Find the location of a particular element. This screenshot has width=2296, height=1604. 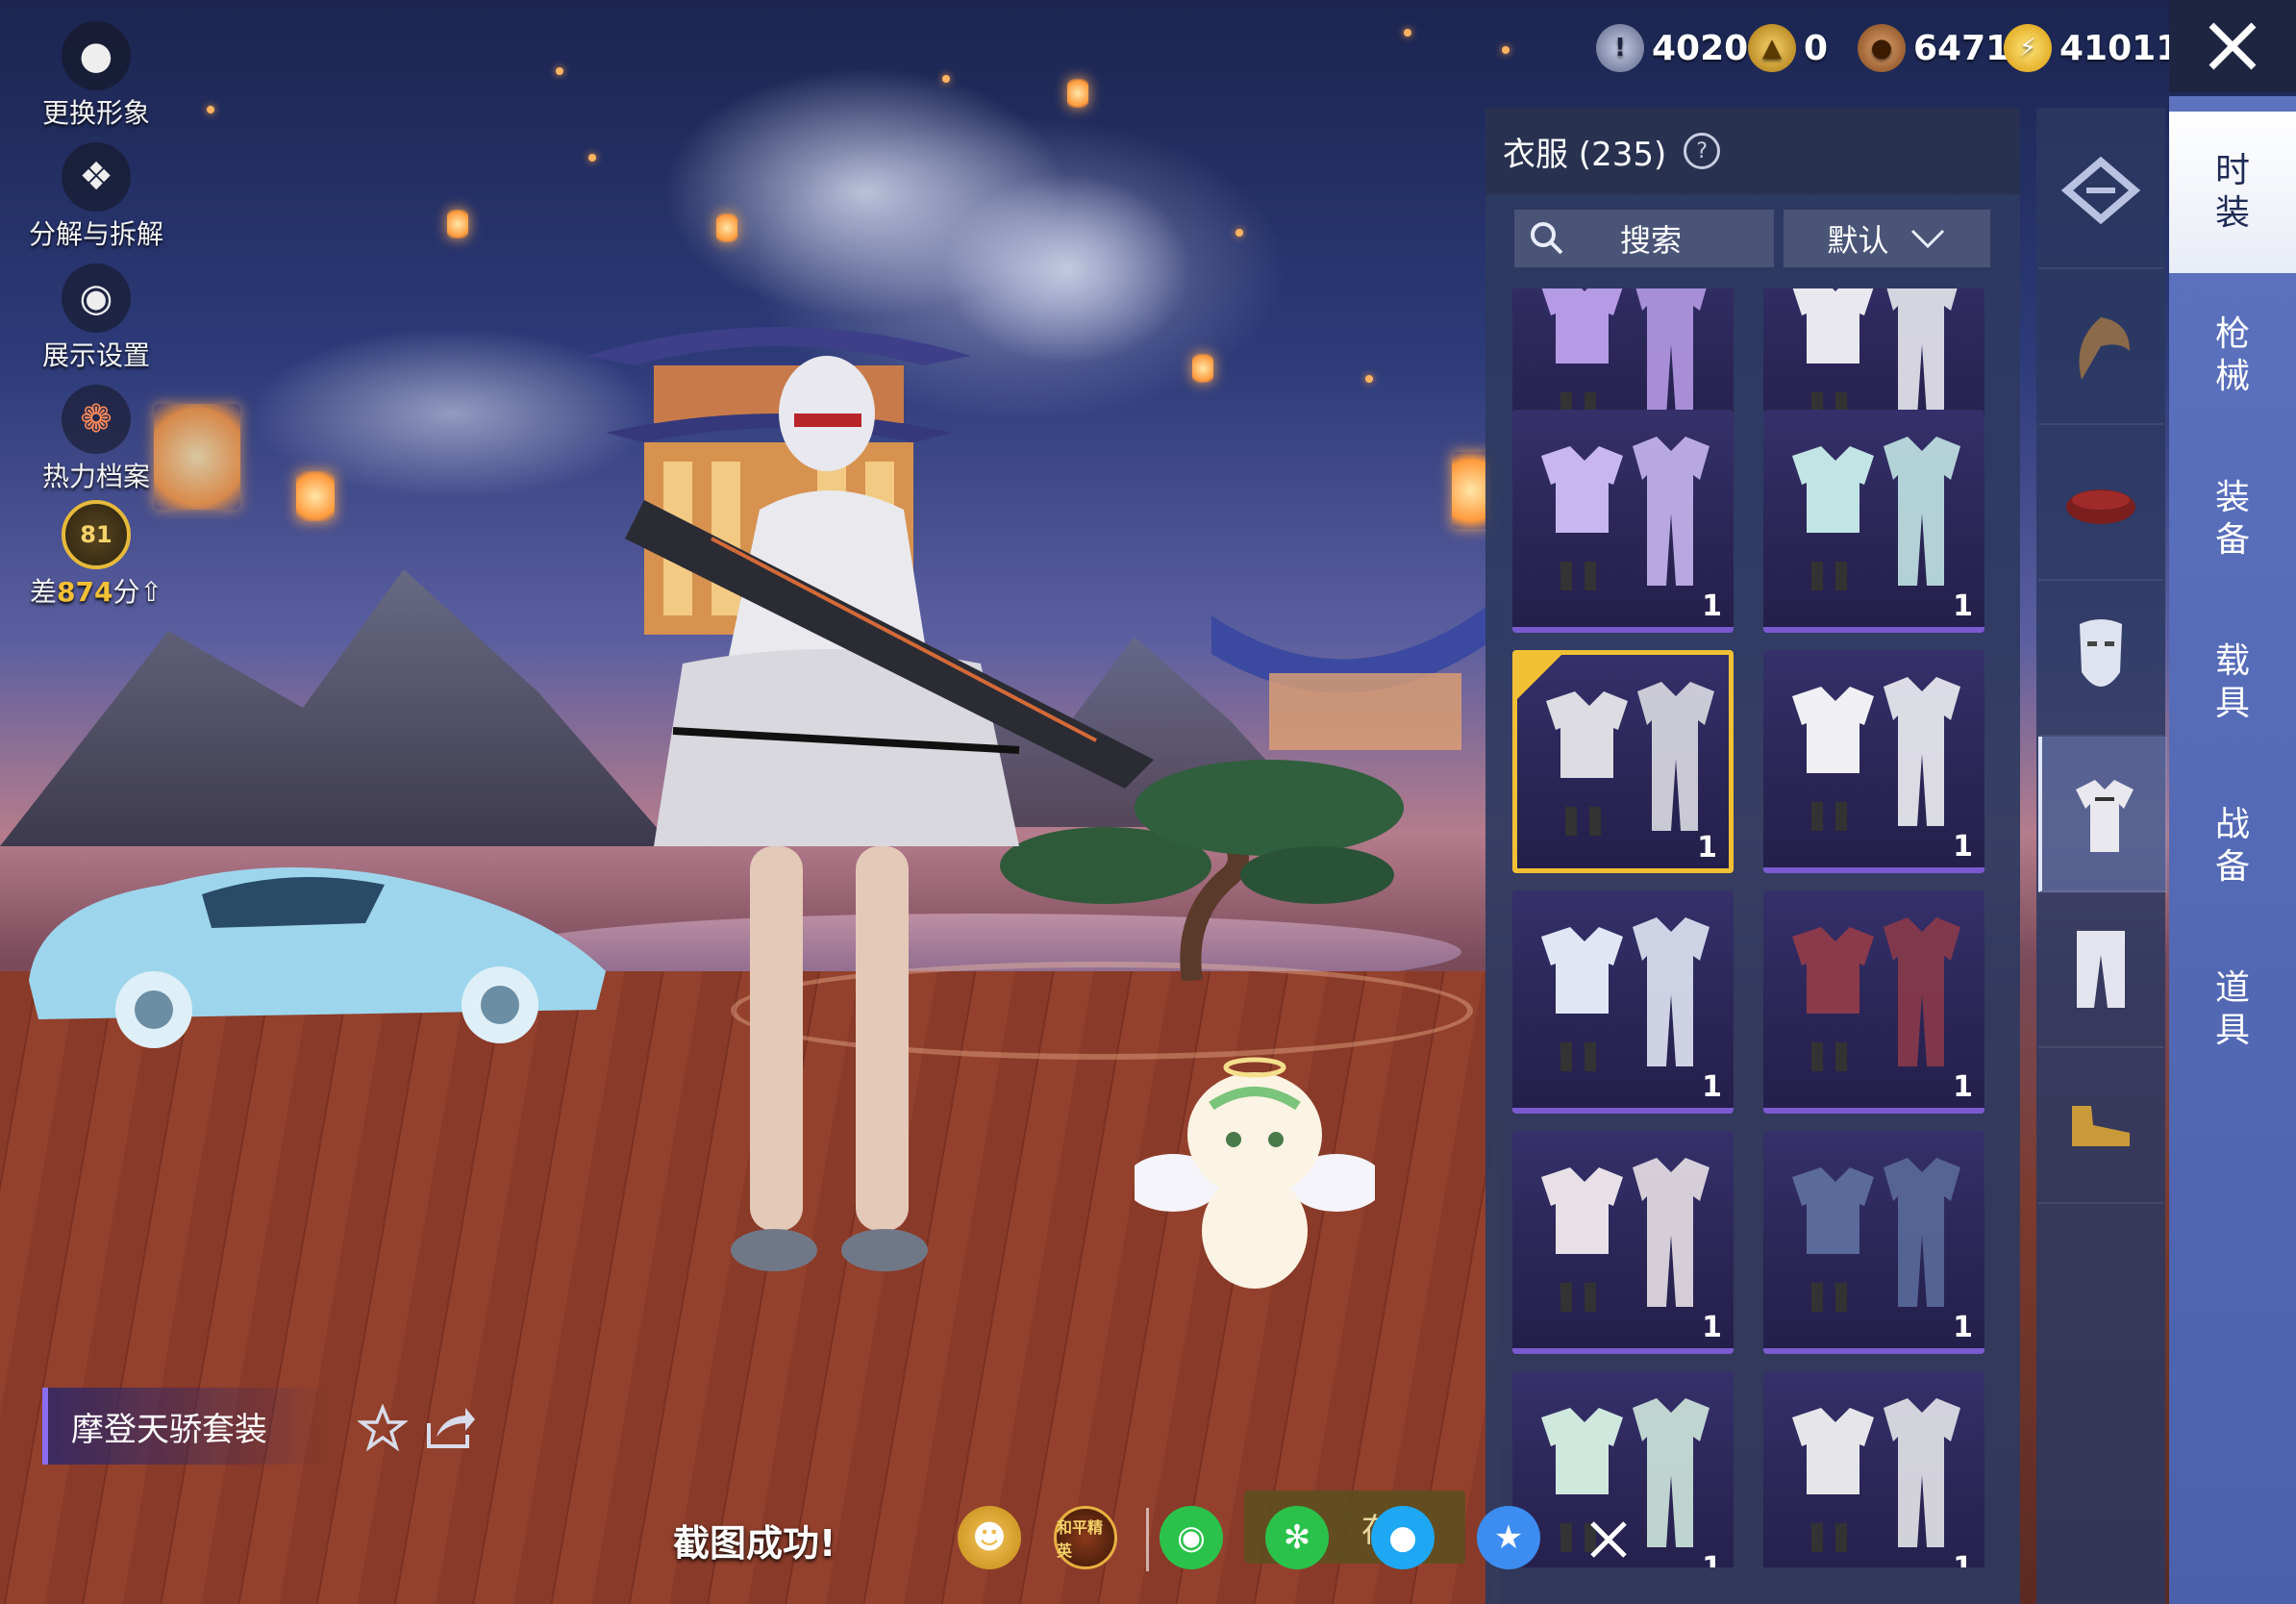

rank-points: 874 is located at coordinates (85, 592).